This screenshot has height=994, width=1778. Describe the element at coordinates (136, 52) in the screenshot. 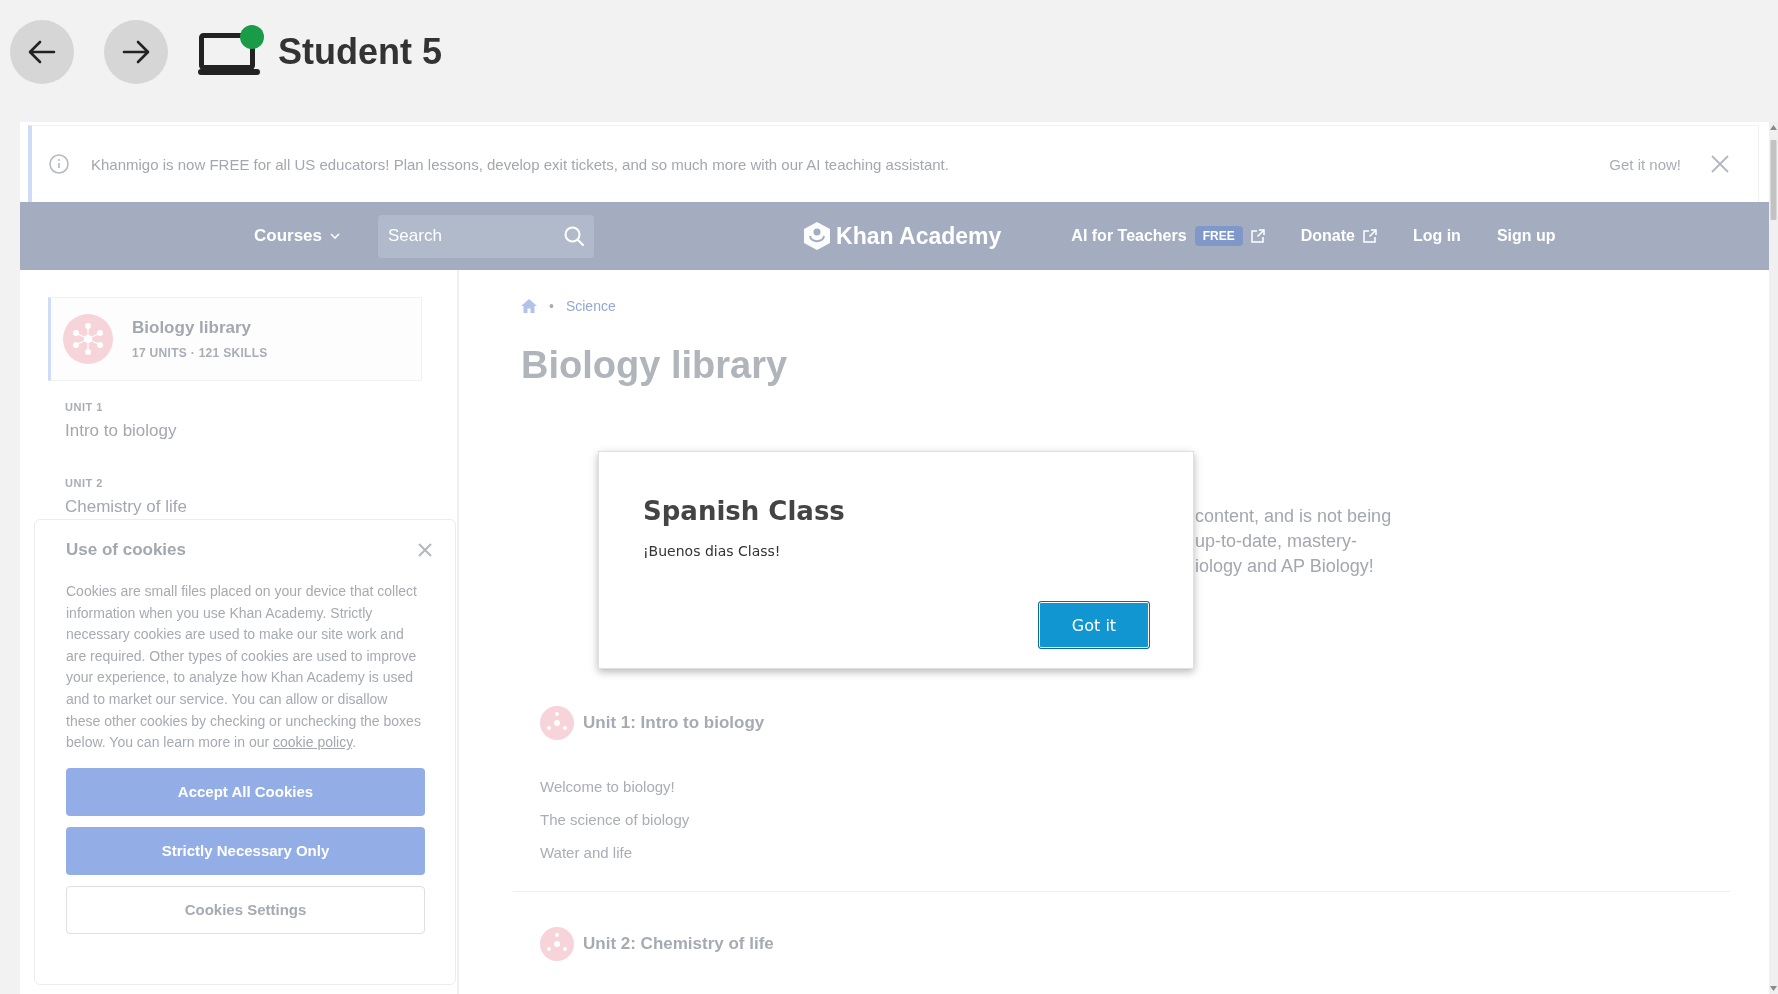

I see `arrow-right-icon` at that location.